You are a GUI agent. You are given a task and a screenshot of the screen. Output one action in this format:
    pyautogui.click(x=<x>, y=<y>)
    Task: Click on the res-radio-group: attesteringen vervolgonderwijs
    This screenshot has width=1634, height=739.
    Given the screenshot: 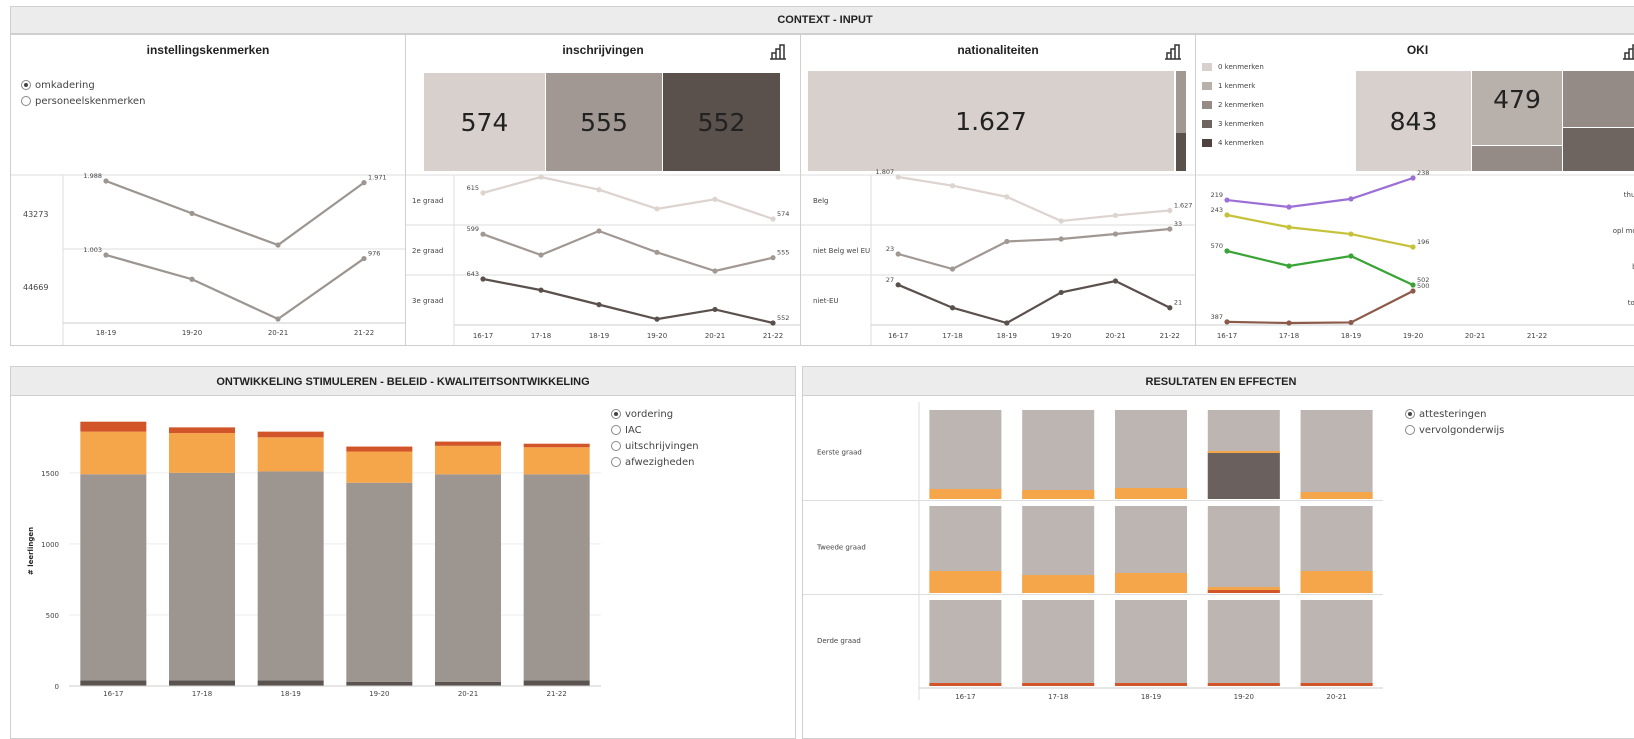 What is the action you would take?
    pyautogui.click(x=1454, y=422)
    